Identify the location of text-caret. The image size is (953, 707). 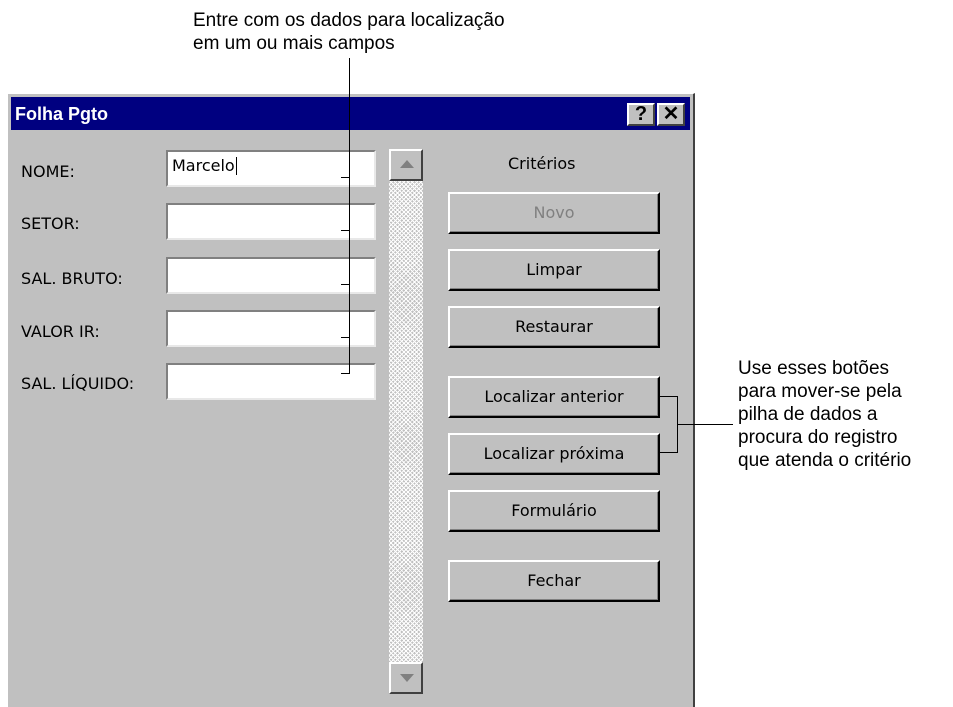
(236, 166).